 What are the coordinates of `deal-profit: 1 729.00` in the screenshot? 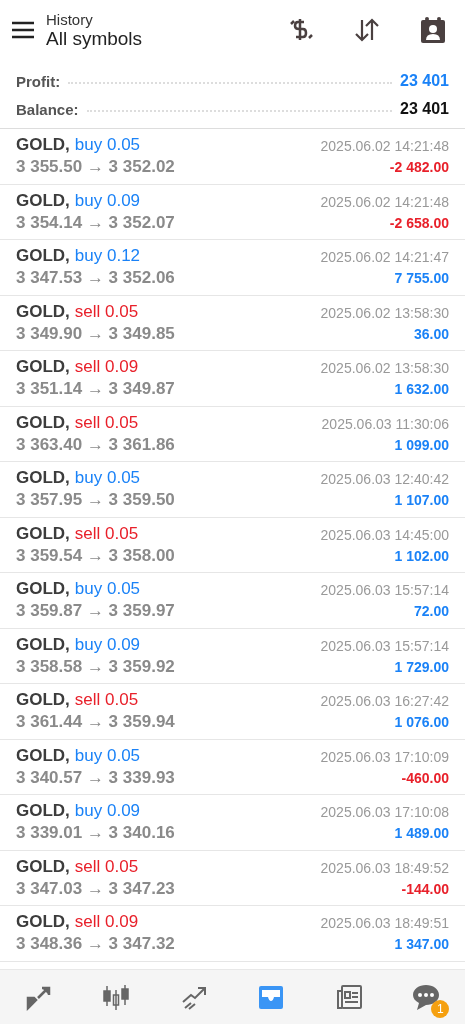 It's located at (421, 667).